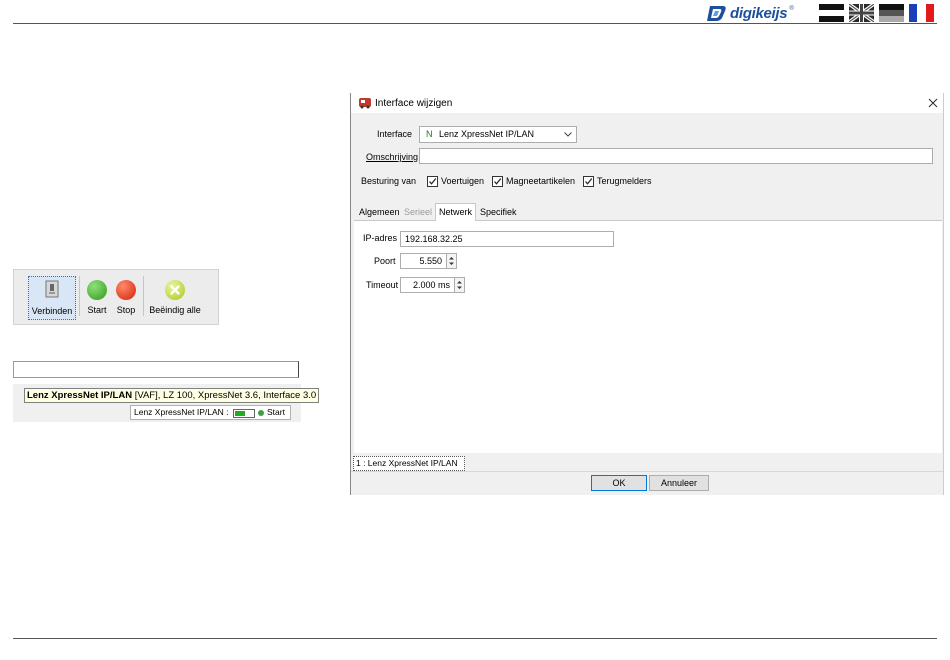 The width and height of the screenshot is (950, 660). I want to click on turnouts-checkbox: Magneetartikelen, so click(533, 181).